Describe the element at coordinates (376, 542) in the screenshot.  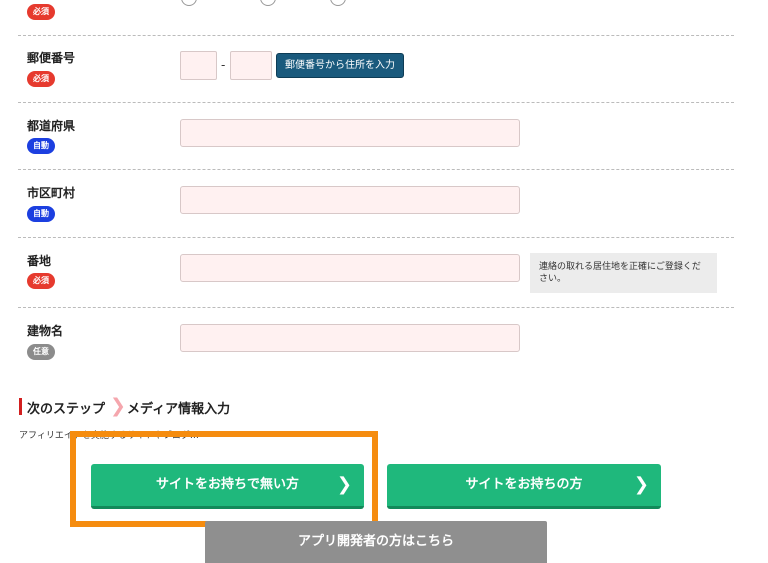
I see `app-developer-button: アプリ開発者の方はこちら` at that location.